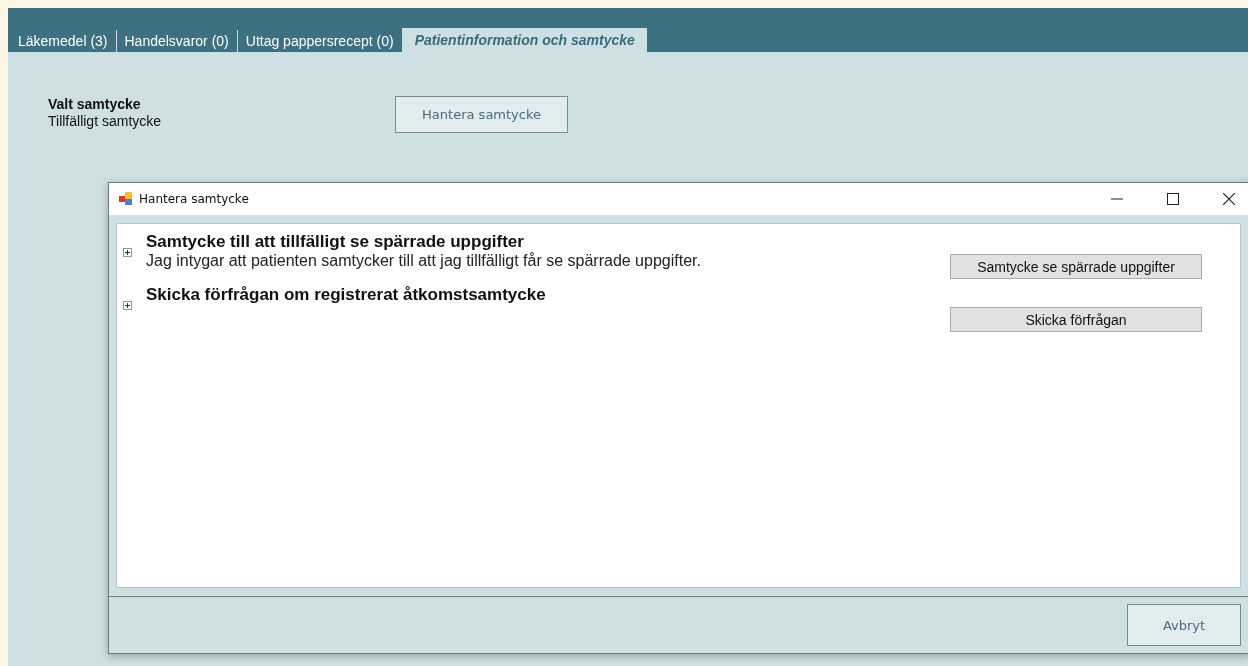 Image resolution: width=1248 pixels, height=666 pixels. What do you see at coordinates (194, 199) in the screenshot?
I see `dialog-title: Hantera samtycke` at bounding box center [194, 199].